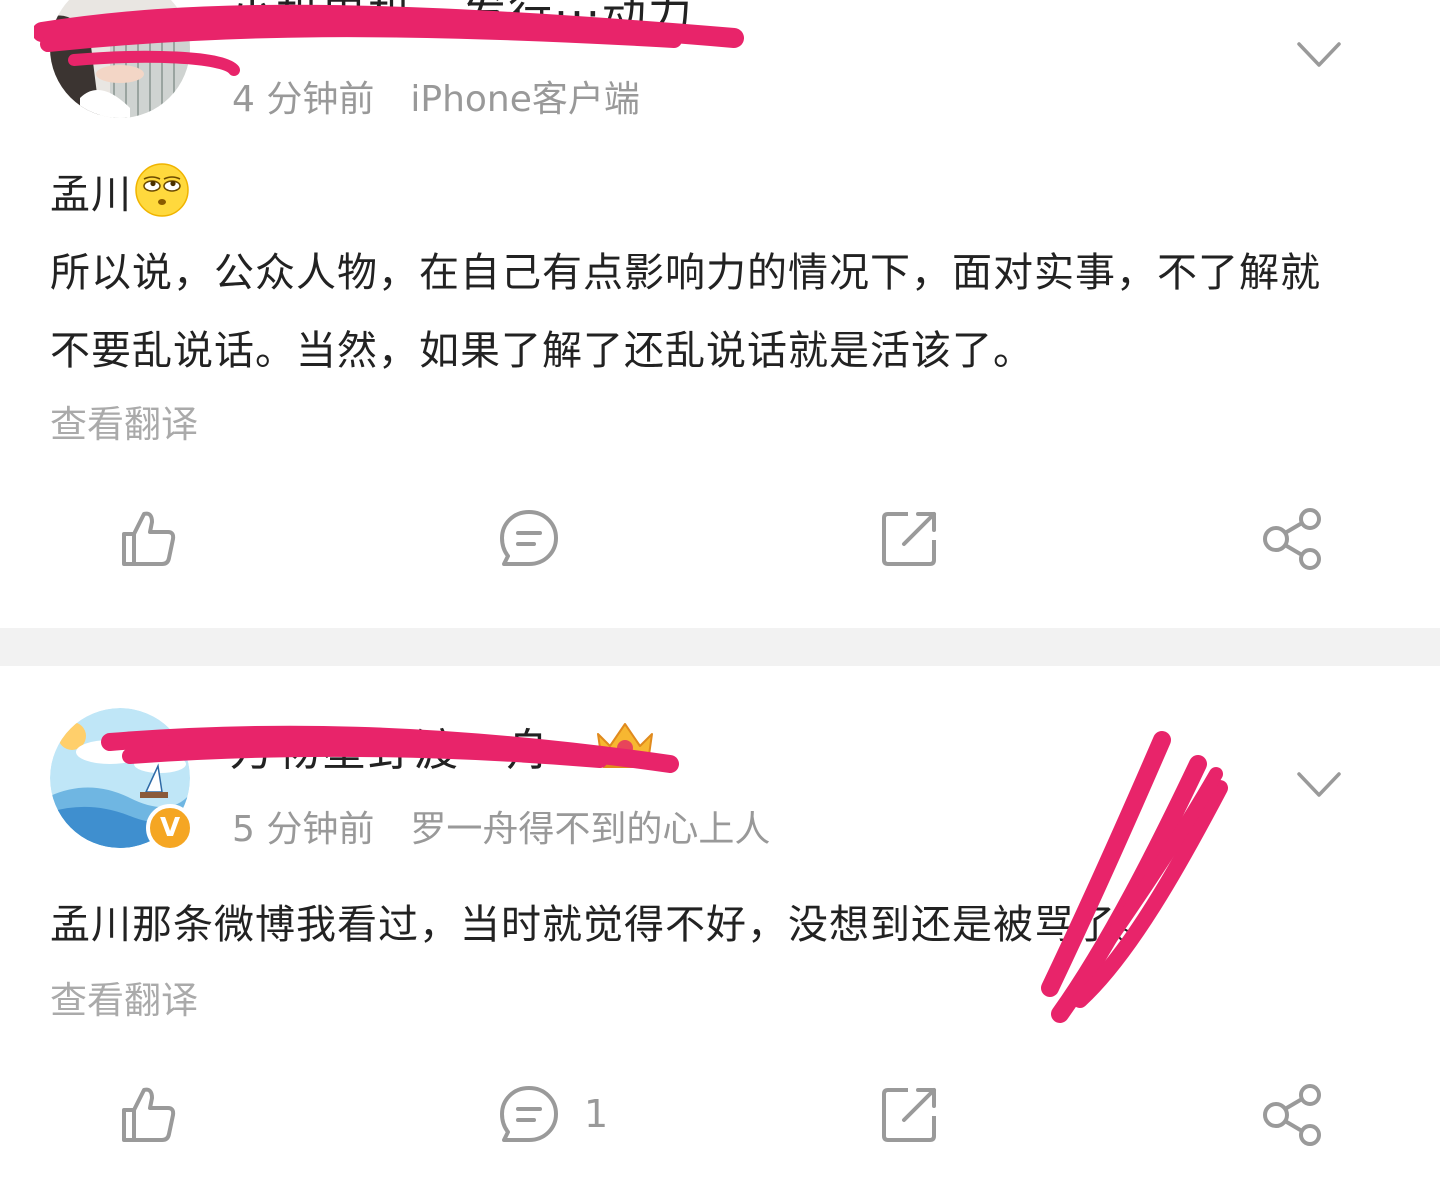 Image resolution: width=1440 pixels, height=1183 pixels. Describe the element at coordinates (542, 351) in the screenshot. I see `post-body-line: 不要乱说话。当然，如果了解了还乱说话就是活该了。` at that location.